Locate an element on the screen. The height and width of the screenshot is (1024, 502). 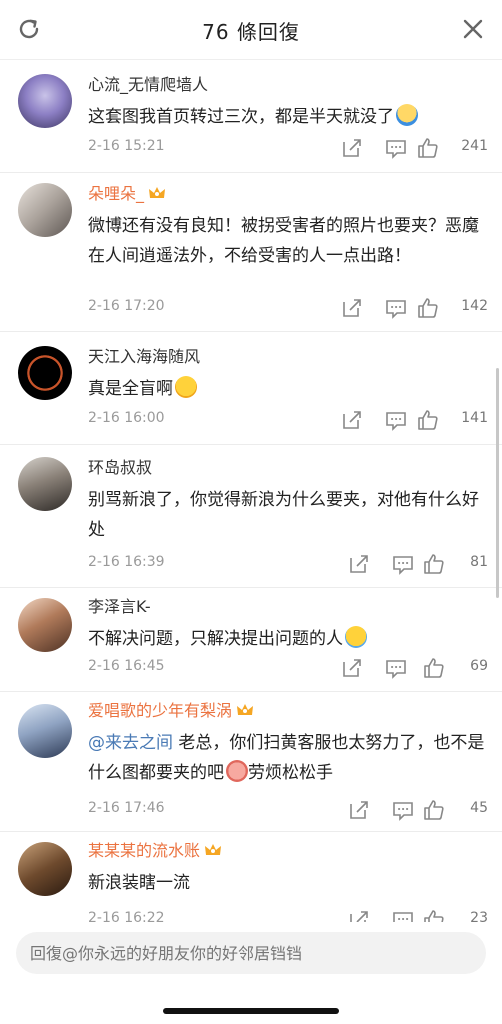
comment-text: 真是全盲啊 is located at coordinates (288, 389).